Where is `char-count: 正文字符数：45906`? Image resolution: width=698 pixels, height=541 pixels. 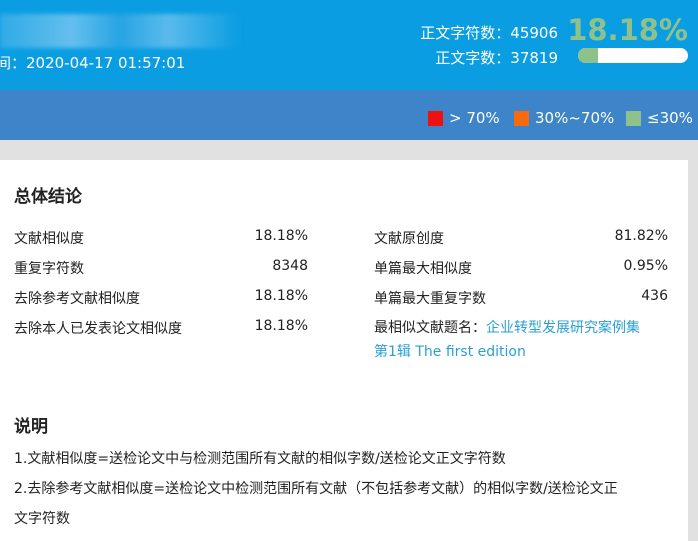 char-count: 正文字符数：45906 is located at coordinates (489, 33).